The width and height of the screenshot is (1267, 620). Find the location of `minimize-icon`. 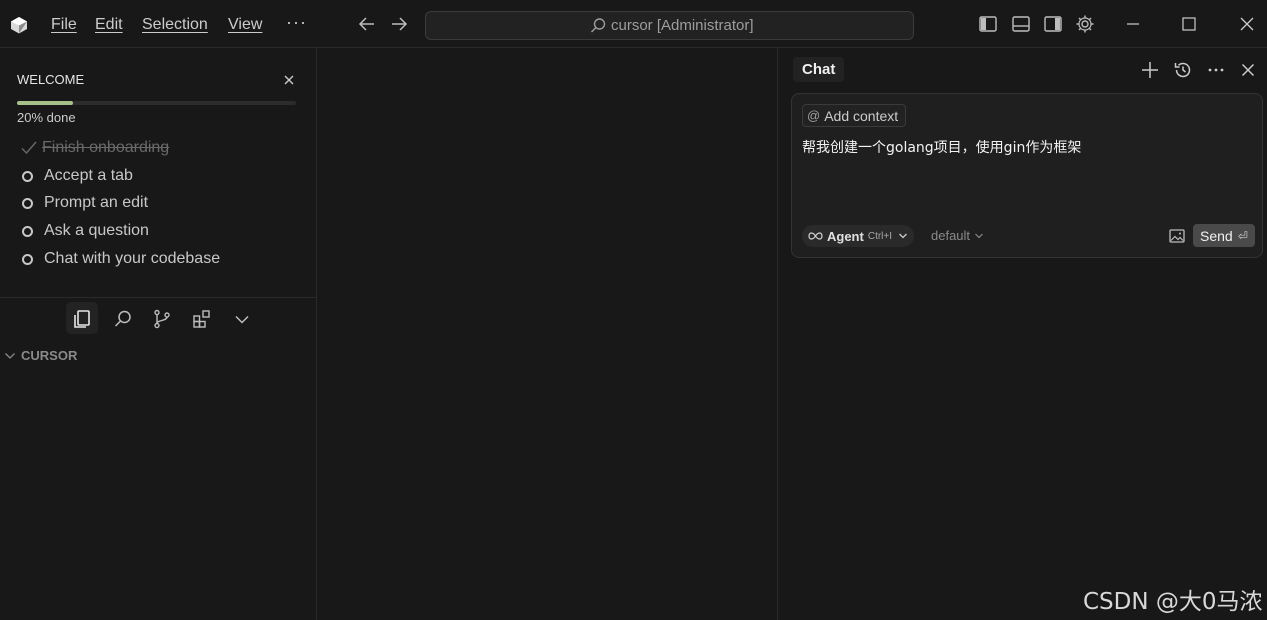

minimize-icon is located at coordinates (1133, 24).